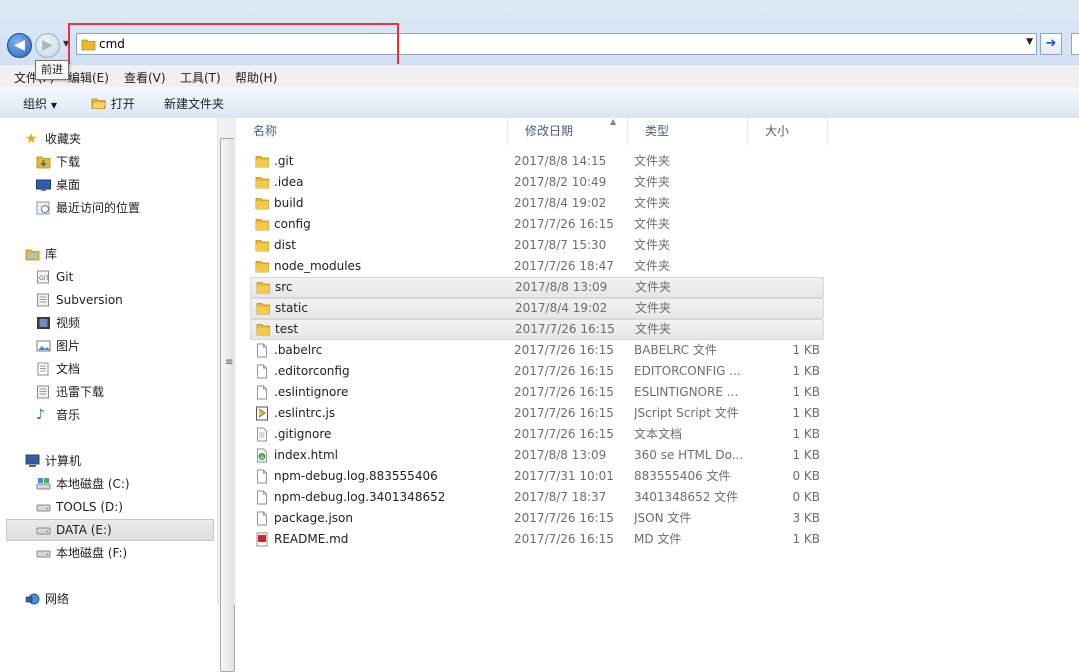  I want to click on file-row: config 2017/7/26 16:15 文件夹, so click(537, 224).